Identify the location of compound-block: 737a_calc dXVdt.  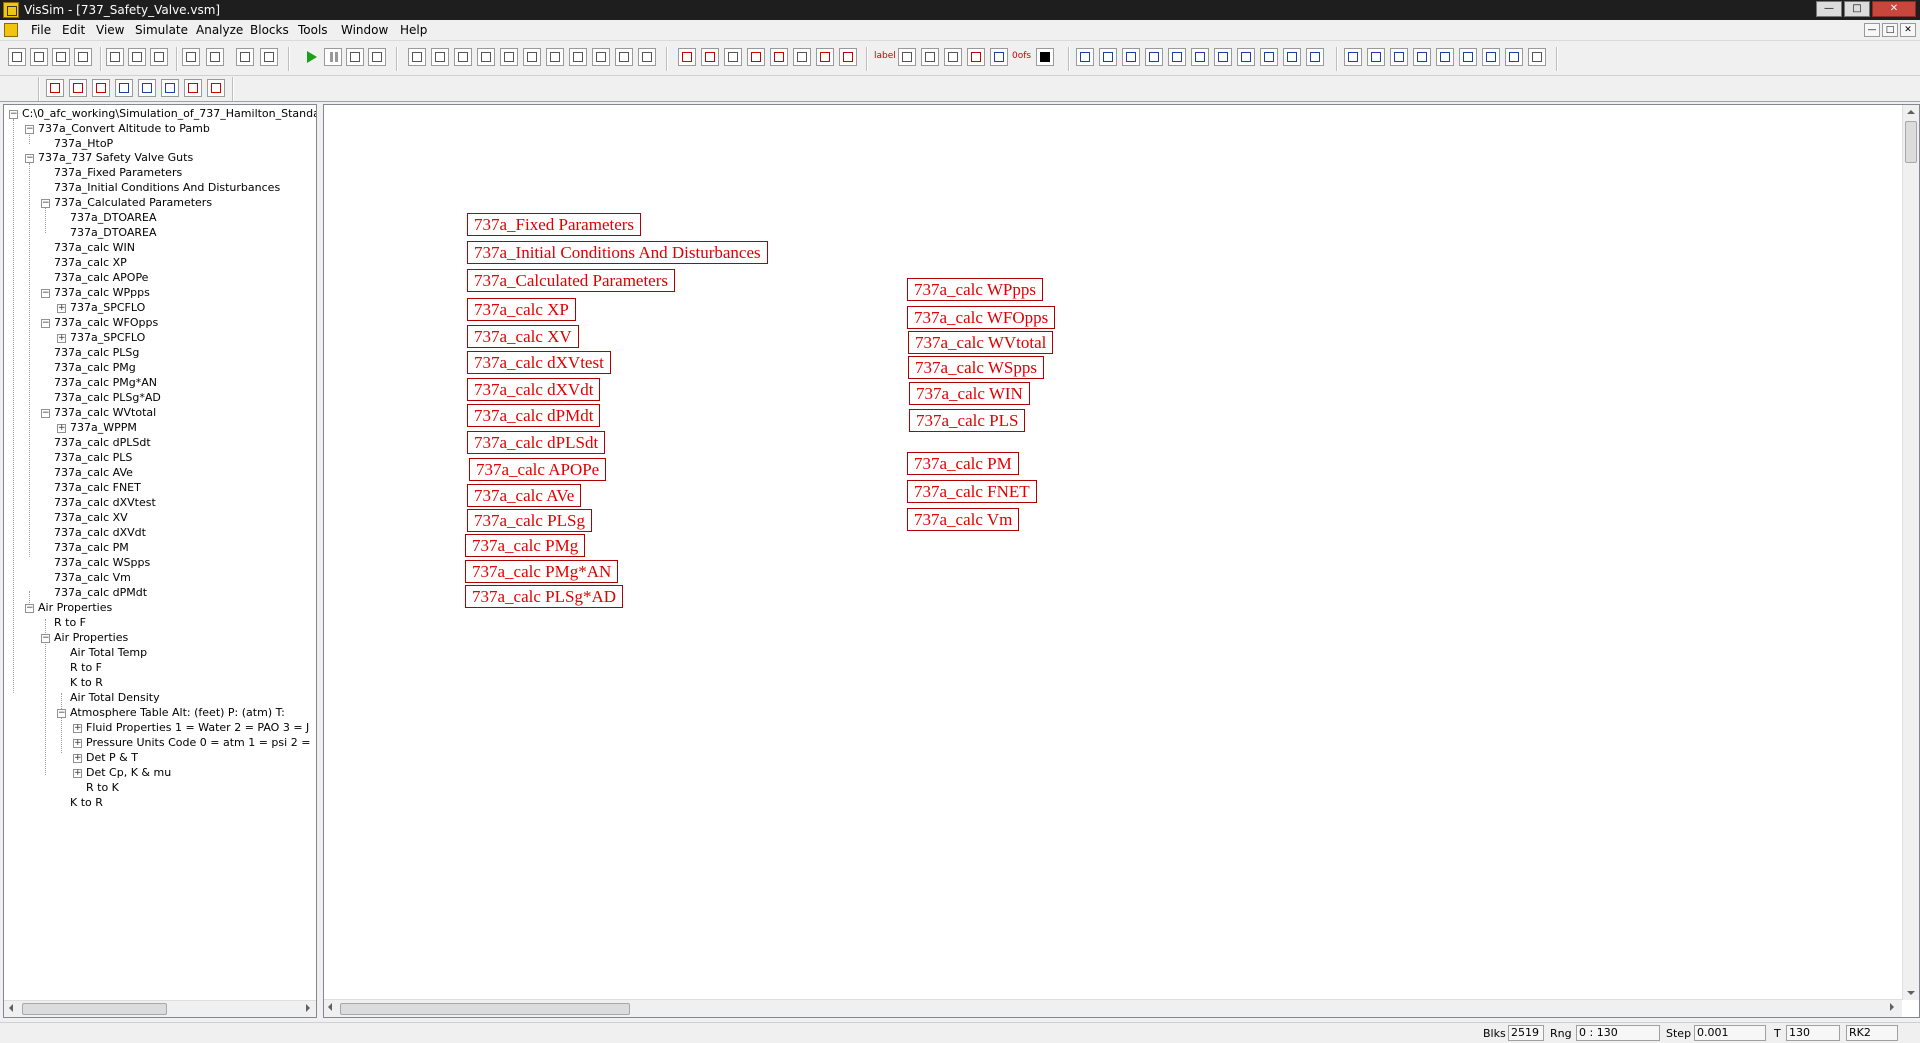
(534, 389).